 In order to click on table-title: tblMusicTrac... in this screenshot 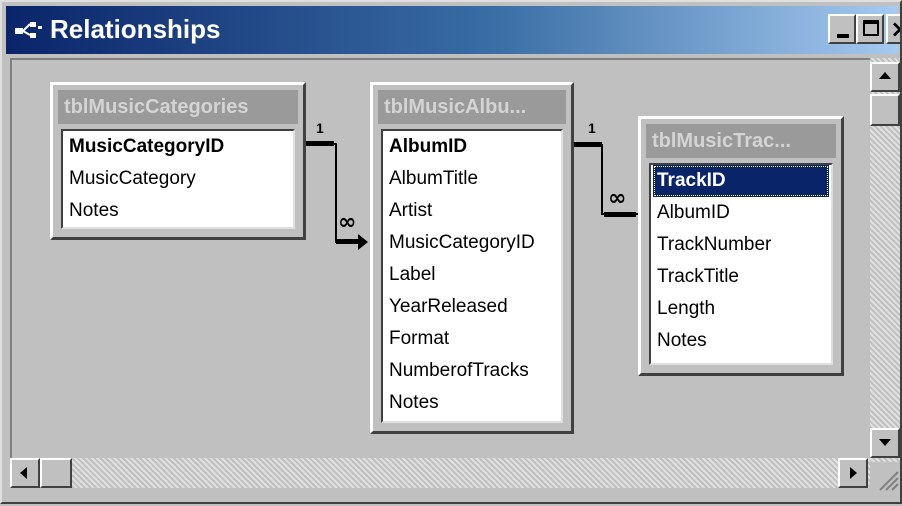, I will do `click(741, 141)`.